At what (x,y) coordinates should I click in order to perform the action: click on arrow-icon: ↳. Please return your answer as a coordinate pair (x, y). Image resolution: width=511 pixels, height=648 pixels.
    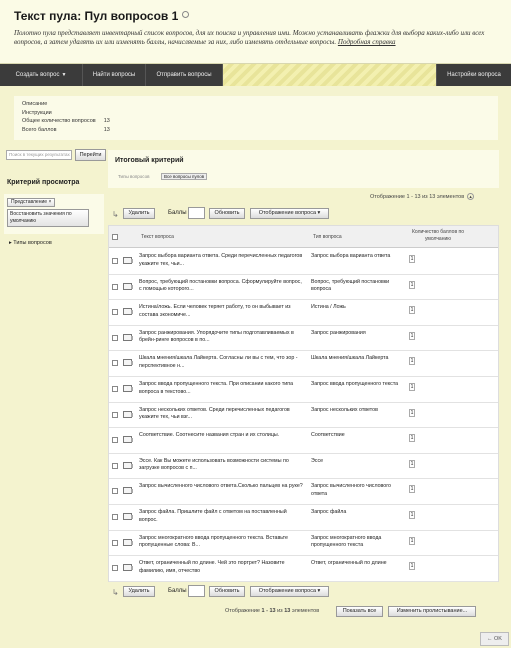
    Looking at the image, I should click on (115, 214).